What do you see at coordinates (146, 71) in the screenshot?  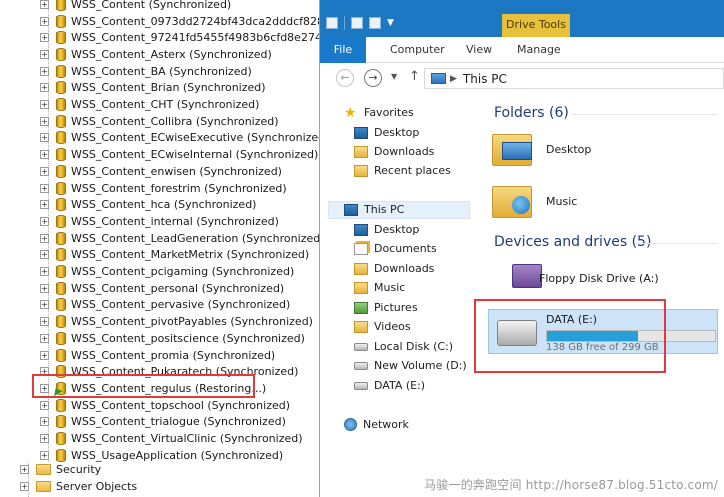 I see `tree-node-database: + WSS_Content_BA (Synchronized)` at bounding box center [146, 71].